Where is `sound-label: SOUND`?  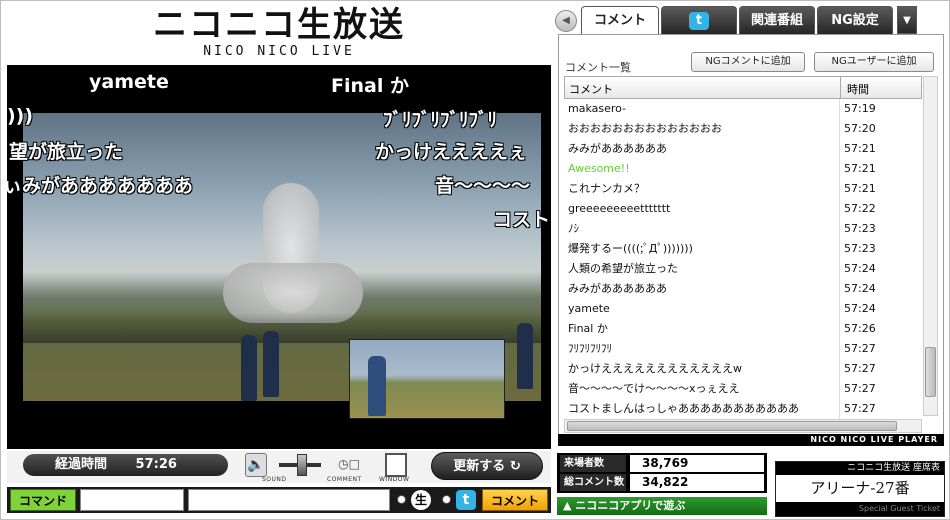
sound-label: SOUND is located at coordinates (274, 479).